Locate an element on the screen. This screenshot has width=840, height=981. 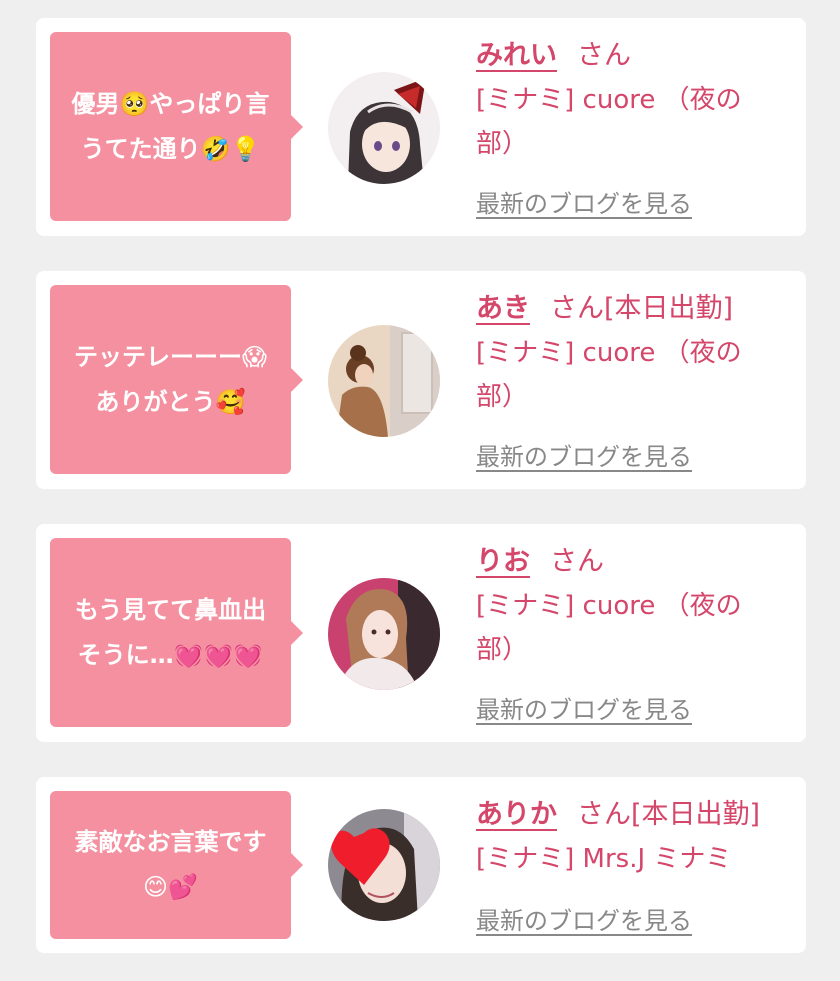
profile-info: みれい さん [ミナミ] cuore （夜の 部） is located at coordinates (635, 100).